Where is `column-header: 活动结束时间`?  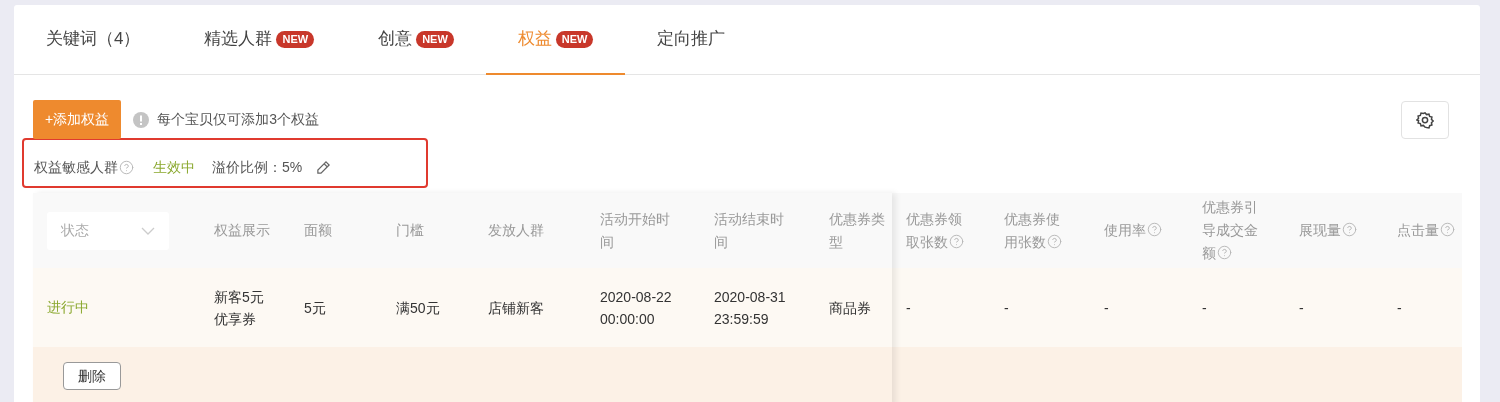 column-header: 活动结束时间 is located at coordinates (749, 230).